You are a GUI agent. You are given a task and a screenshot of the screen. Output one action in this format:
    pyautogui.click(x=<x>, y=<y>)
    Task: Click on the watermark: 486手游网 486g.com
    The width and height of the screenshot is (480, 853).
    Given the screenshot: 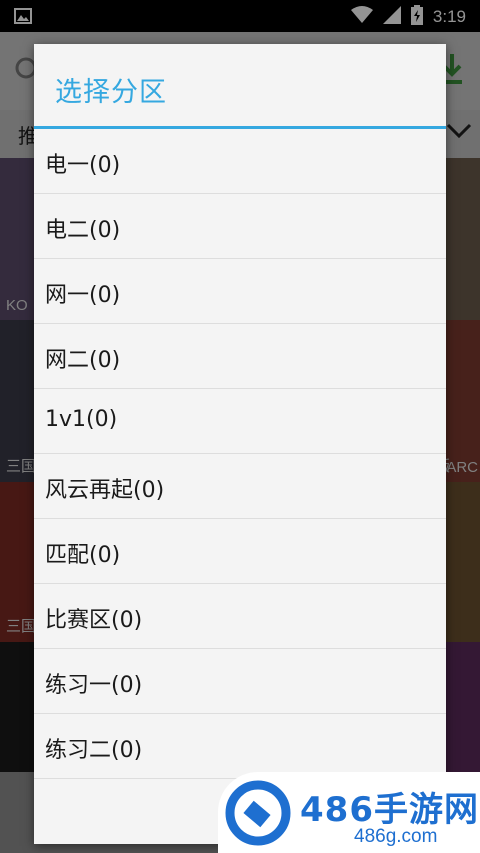 What is the action you would take?
    pyautogui.click(x=349, y=812)
    